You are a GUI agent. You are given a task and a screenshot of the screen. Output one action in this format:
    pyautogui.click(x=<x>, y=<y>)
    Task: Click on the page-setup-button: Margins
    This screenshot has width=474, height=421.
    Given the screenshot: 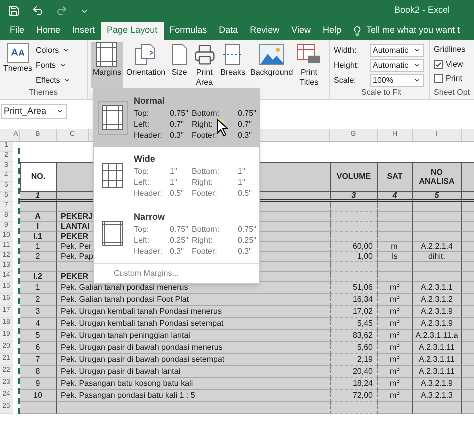 What is the action you would take?
    pyautogui.click(x=107, y=65)
    